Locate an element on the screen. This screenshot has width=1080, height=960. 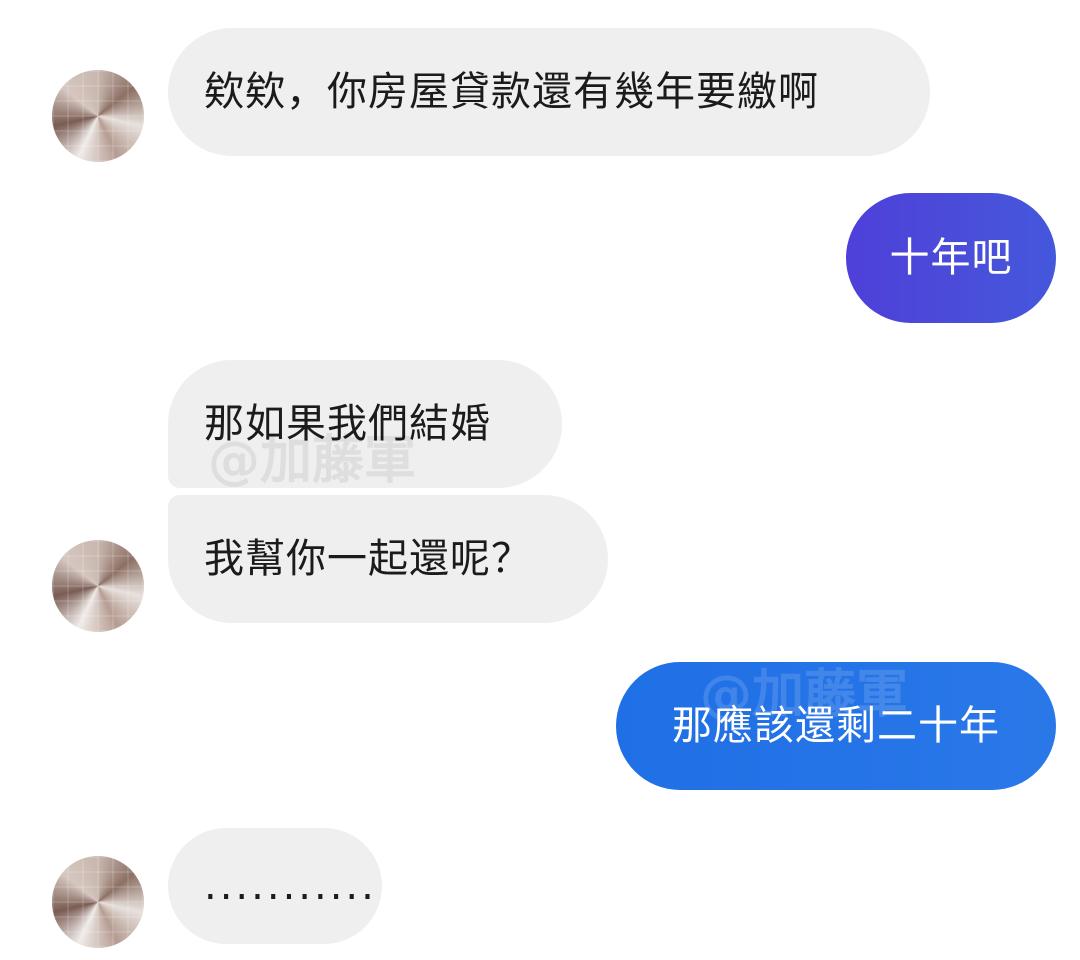
incoming-message: 那如果我們結婚 is located at coordinates (365, 424).